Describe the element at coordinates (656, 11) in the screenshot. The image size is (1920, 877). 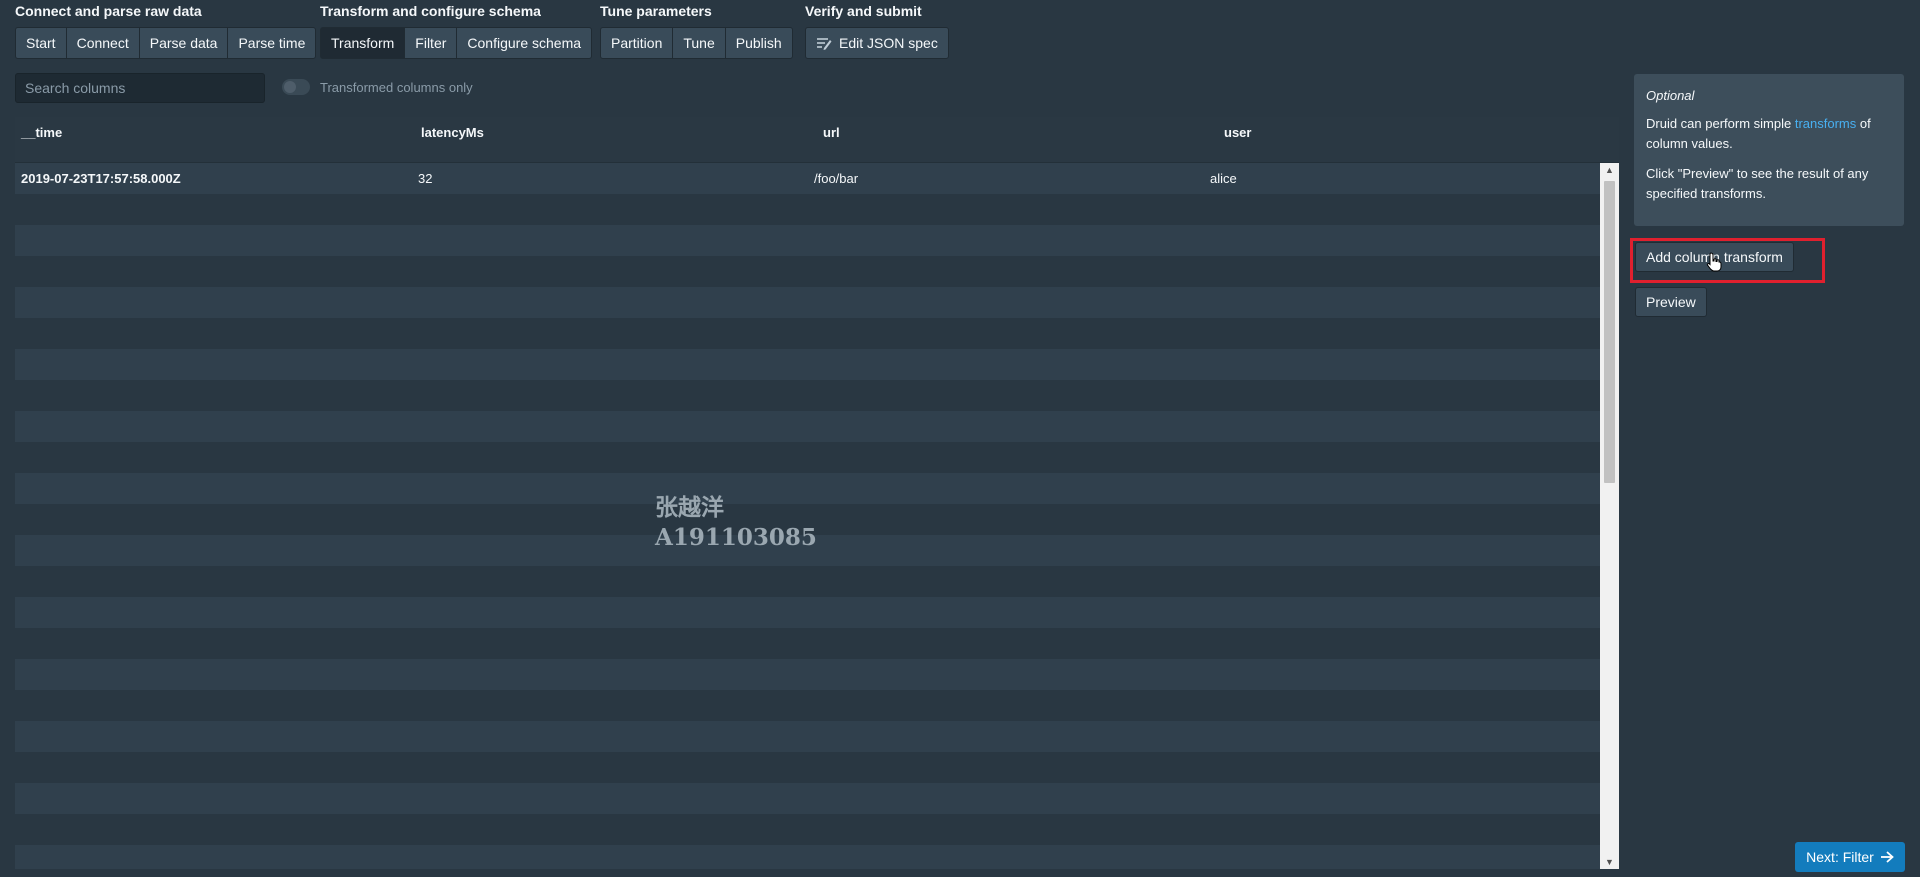
I see `step-title-tune: Tune parameters` at that location.